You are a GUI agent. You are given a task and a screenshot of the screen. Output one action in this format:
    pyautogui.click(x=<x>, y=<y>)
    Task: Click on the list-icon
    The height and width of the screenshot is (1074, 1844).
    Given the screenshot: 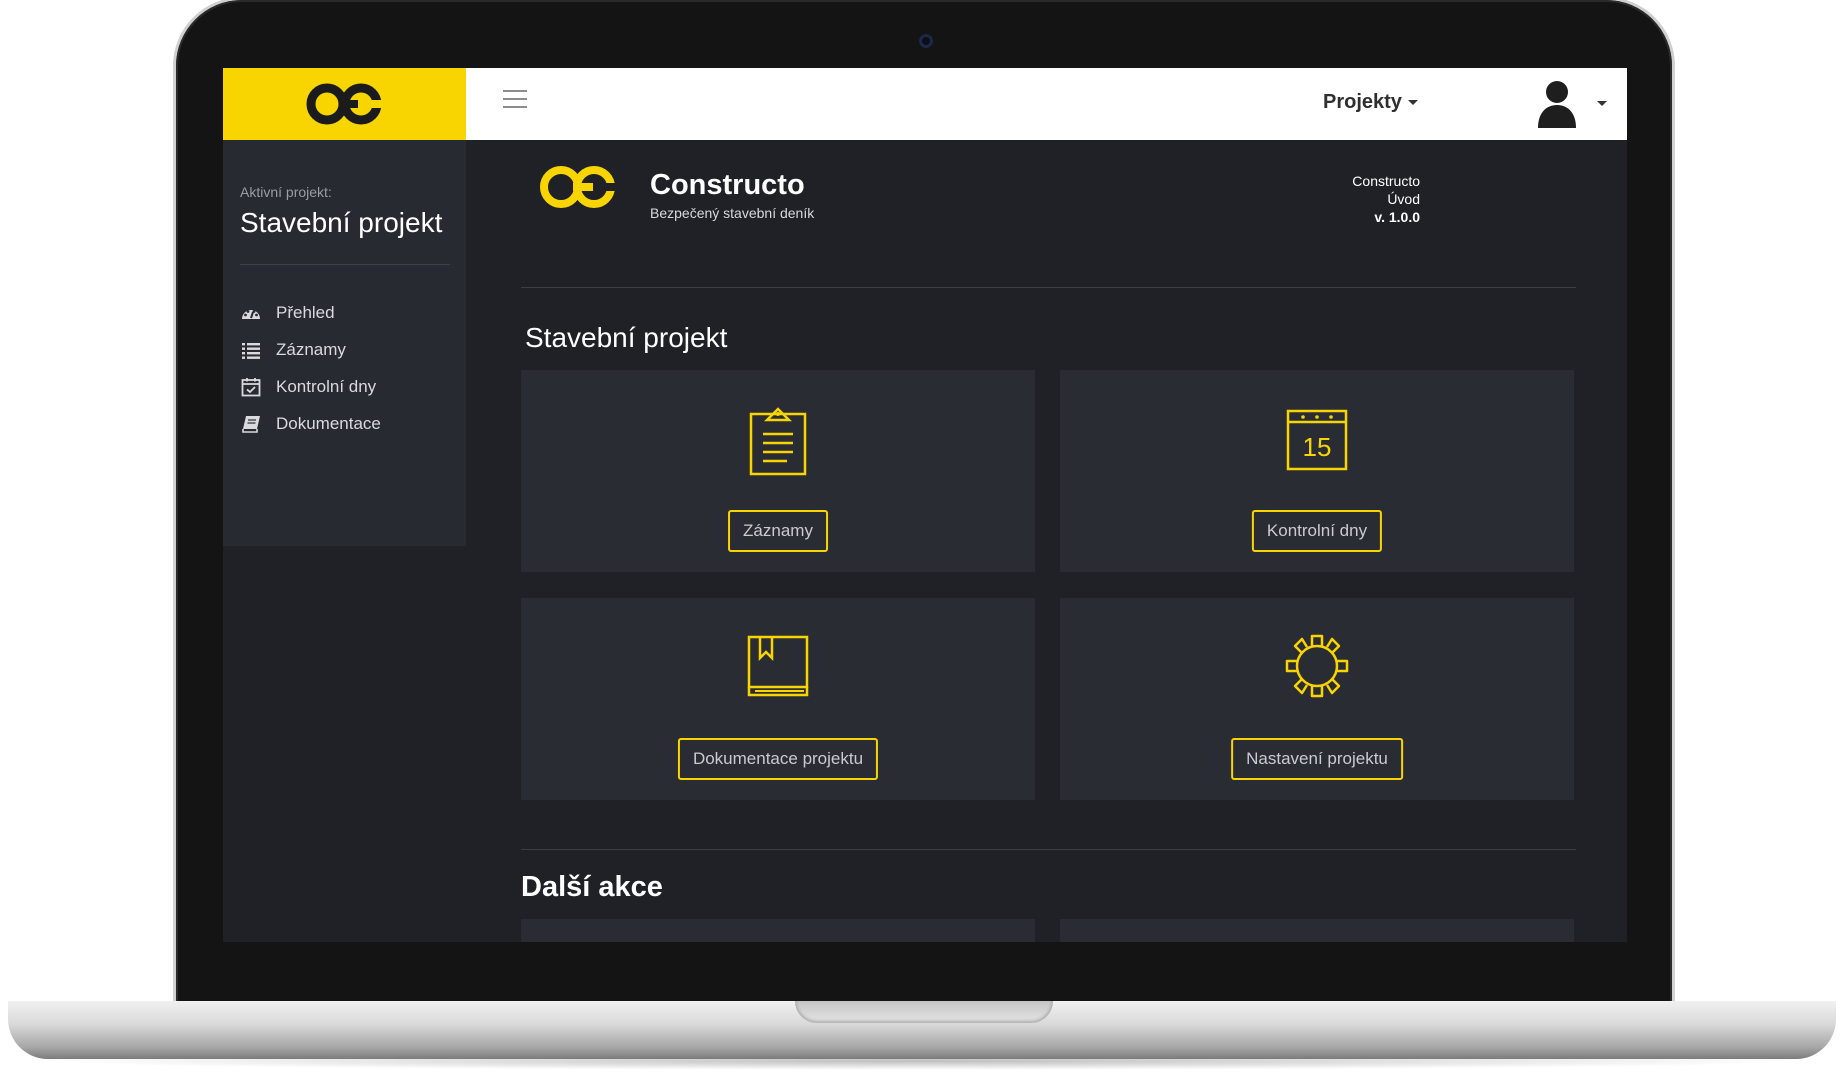 What is the action you would take?
    pyautogui.click(x=251, y=351)
    